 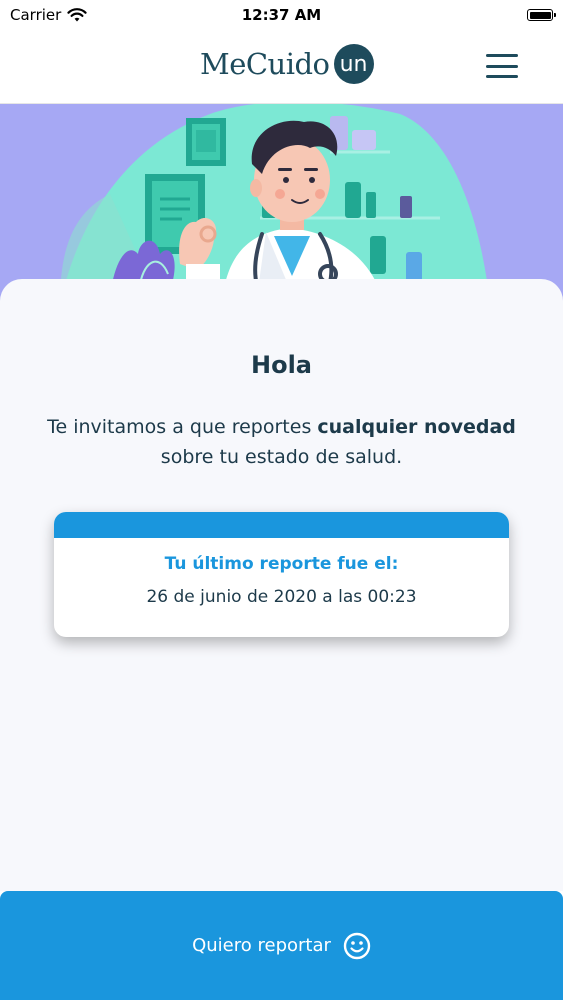 What do you see at coordinates (182, 427) in the screenshot?
I see `invite-text-prefix: Te invitamos a que reportes` at bounding box center [182, 427].